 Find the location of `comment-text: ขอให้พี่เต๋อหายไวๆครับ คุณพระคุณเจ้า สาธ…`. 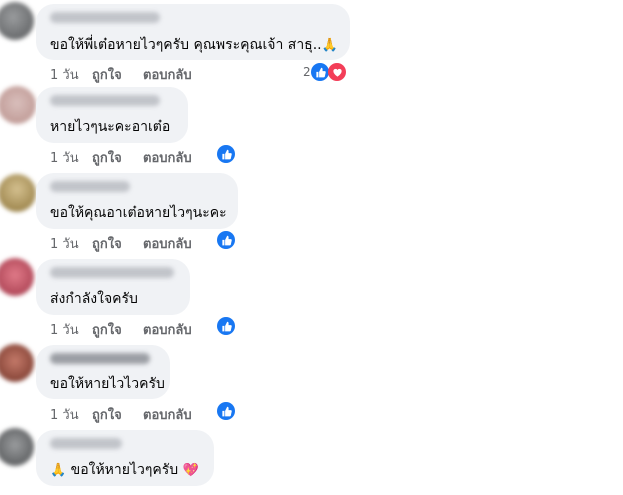

comment-text: ขอให้พี่เต๋อหายไวๆครับ คุณพระคุณเจ้า สาธ… is located at coordinates (194, 45).